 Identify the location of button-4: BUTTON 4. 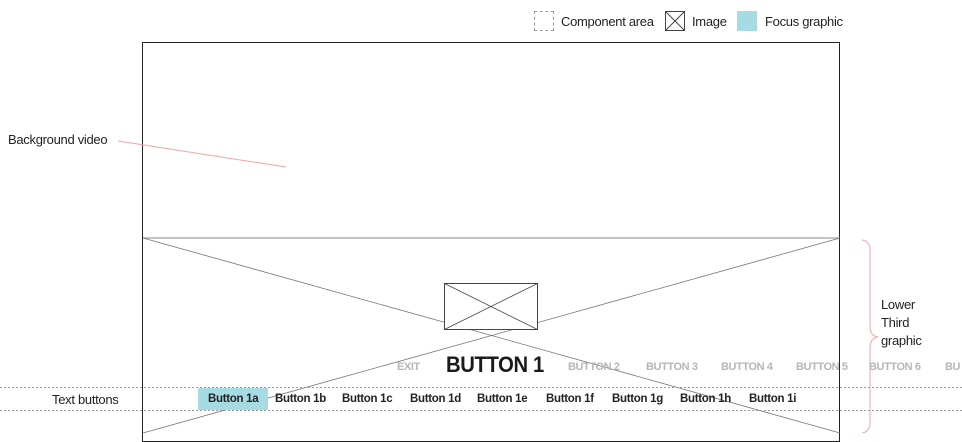
(747, 367).